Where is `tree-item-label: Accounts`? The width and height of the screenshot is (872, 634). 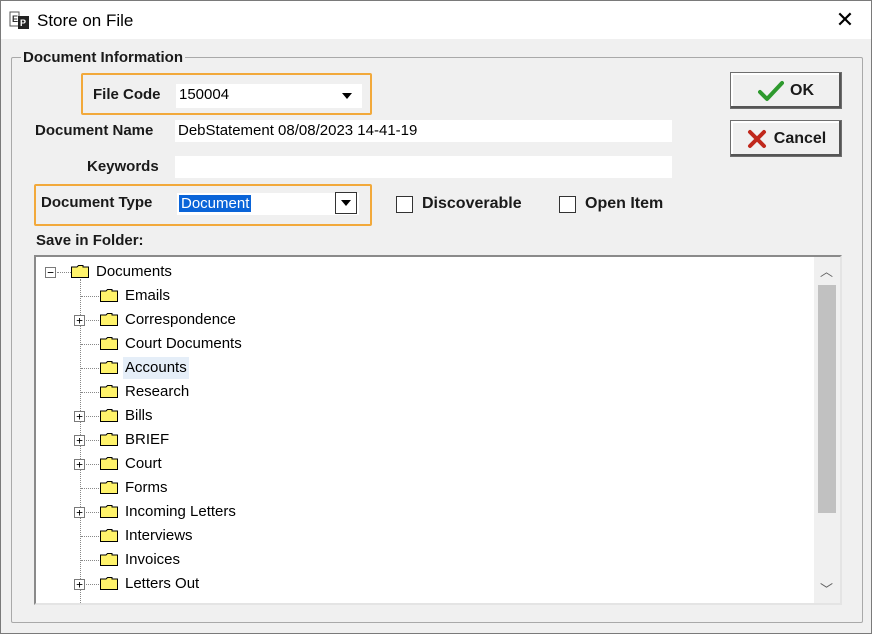 tree-item-label: Accounts is located at coordinates (156, 368).